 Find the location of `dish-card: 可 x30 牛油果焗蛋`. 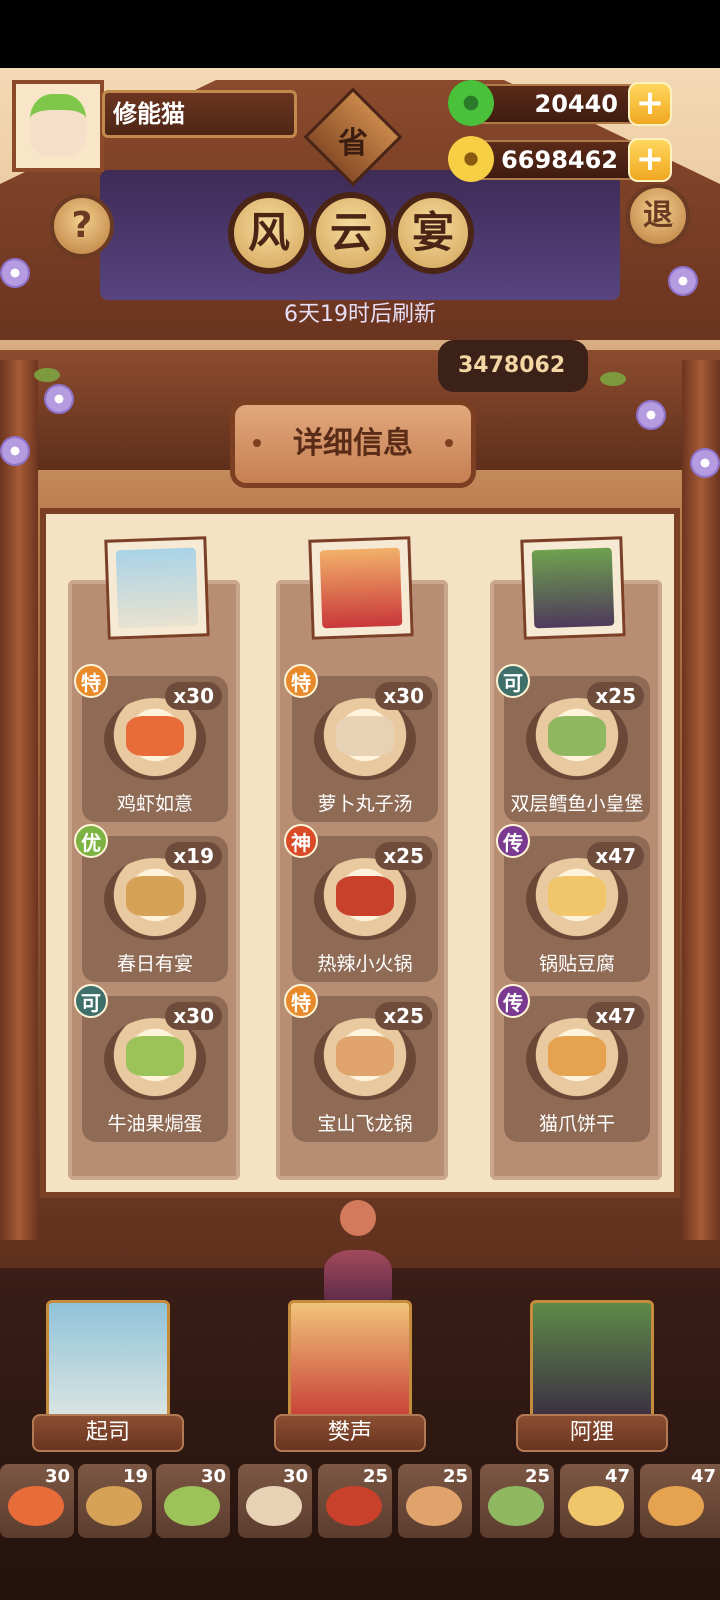

dish-card: 可 x30 牛油果焗蛋 is located at coordinates (151, 1063).